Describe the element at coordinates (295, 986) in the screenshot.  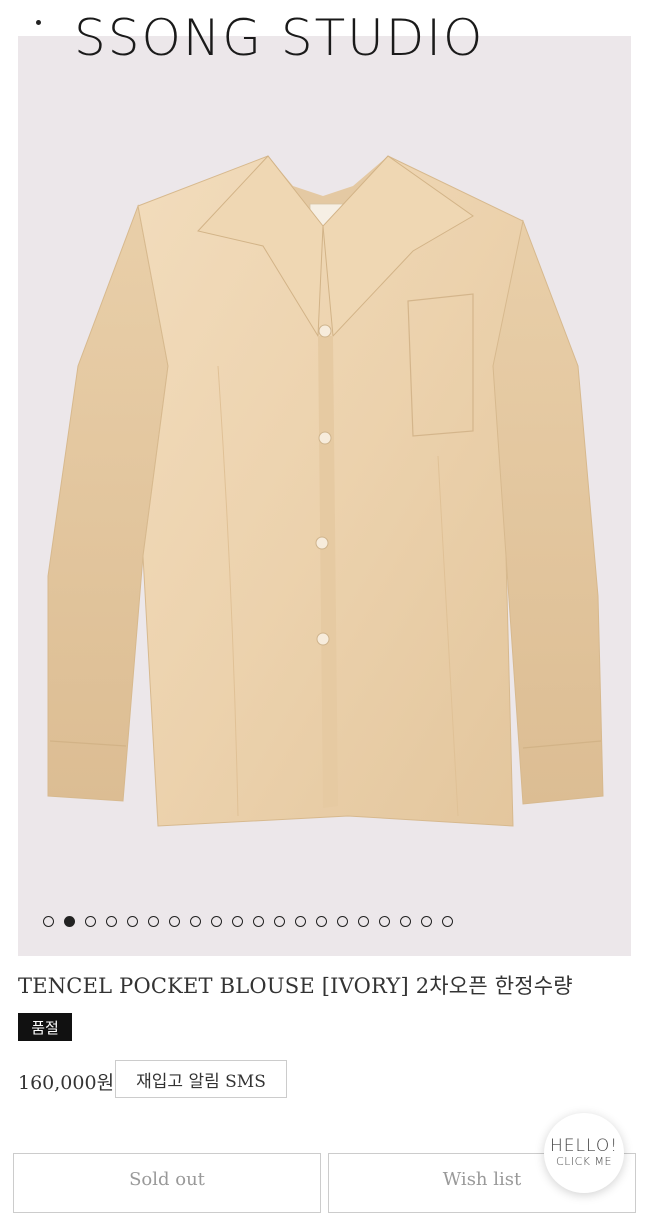
I see `product-title: TENCEL POCKET BLOUSE [IVORY] 2차오픈 한정수량` at that location.